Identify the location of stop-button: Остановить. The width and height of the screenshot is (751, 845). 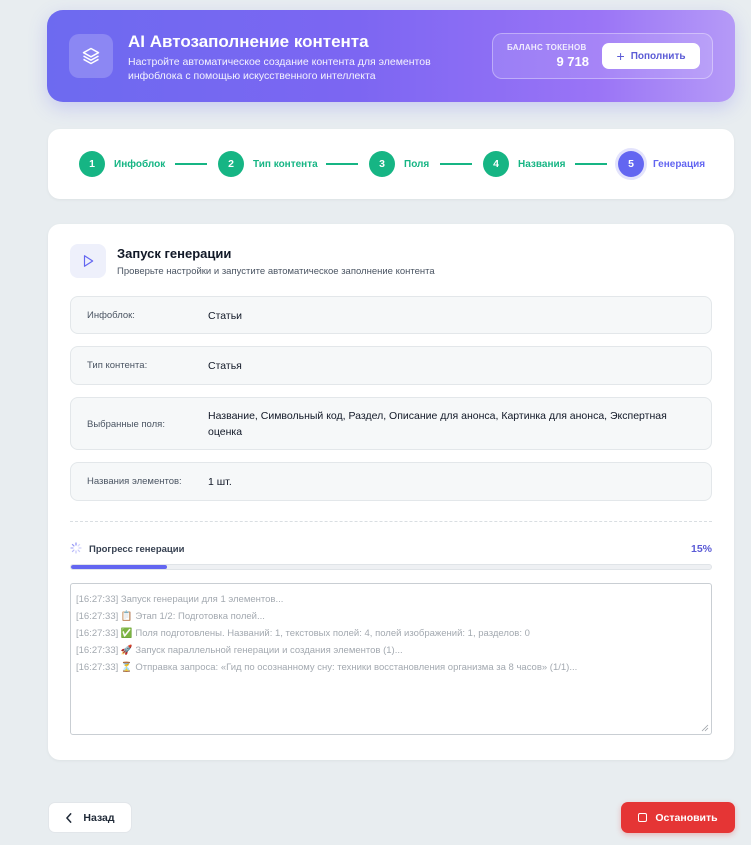
(678, 817).